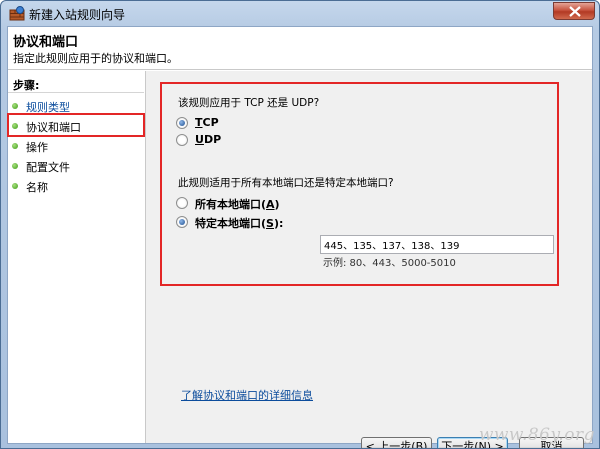  Describe the element at coordinates (396, 442) in the screenshot. I see `back-button: < 上一步(B)` at that location.